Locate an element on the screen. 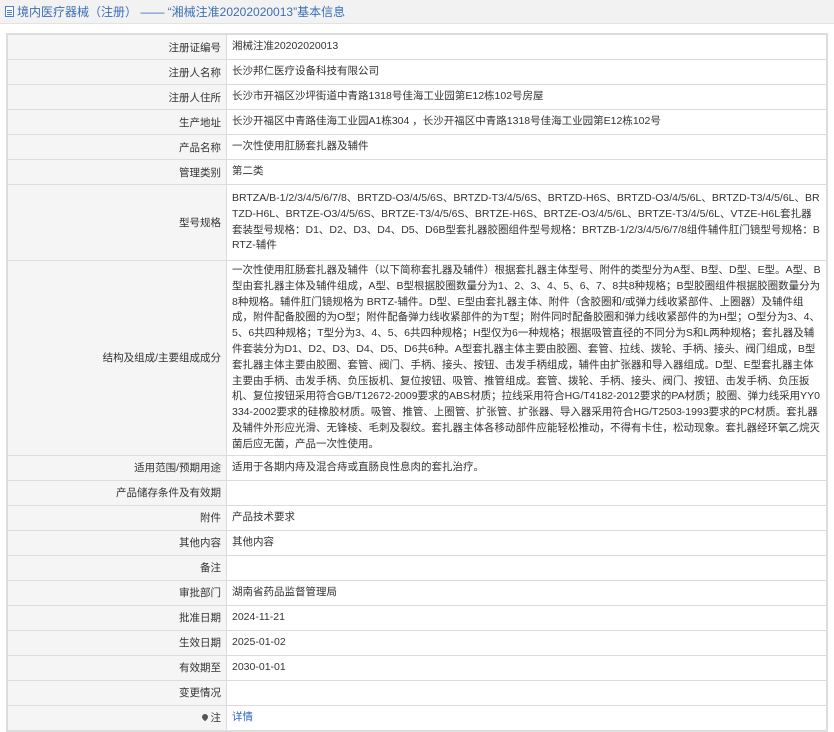  table-row: 适用范围/预期用途 适用于各期内痔及混合痔或直肠良性息肉的套扎治疗。 is located at coordinates (417, 467).